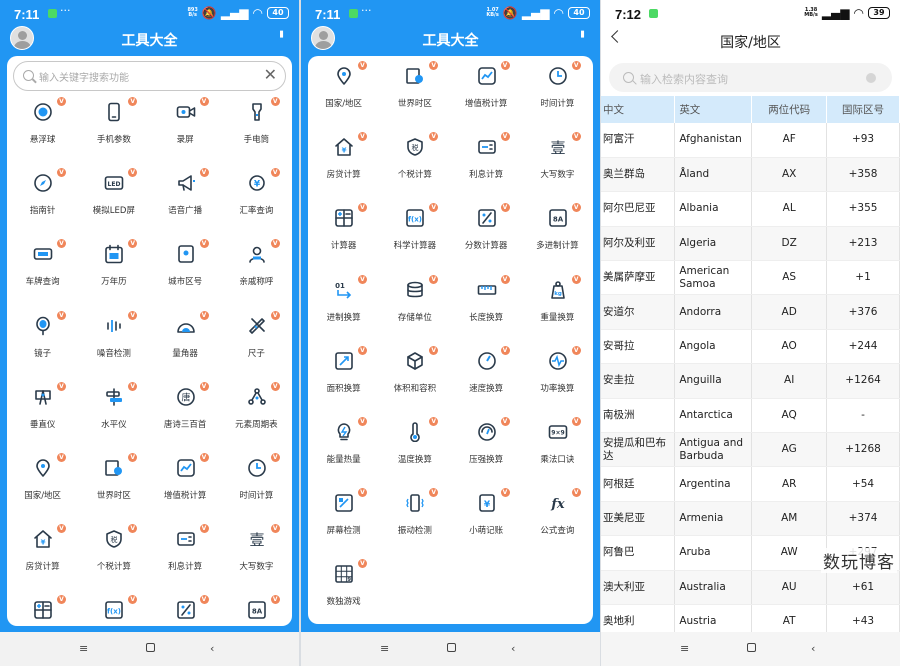  I want to click on tool-item: V 计算器, so click(343, 233).